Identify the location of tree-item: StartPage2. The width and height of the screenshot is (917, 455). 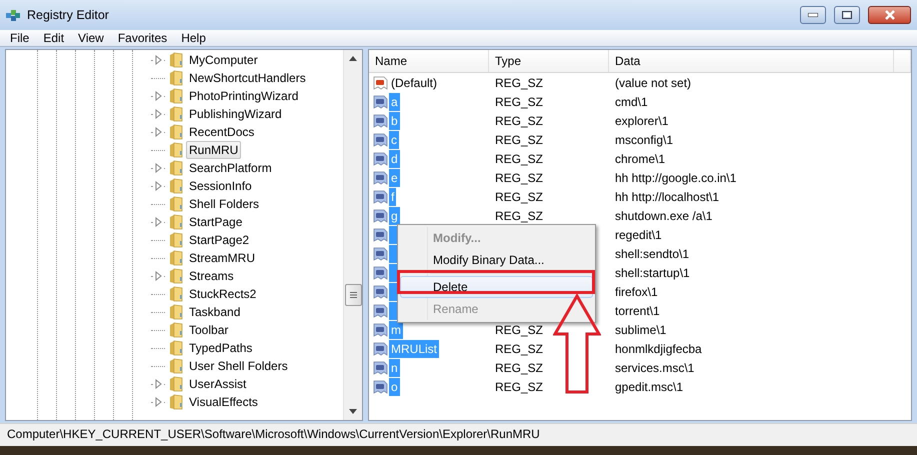
(219, 240).